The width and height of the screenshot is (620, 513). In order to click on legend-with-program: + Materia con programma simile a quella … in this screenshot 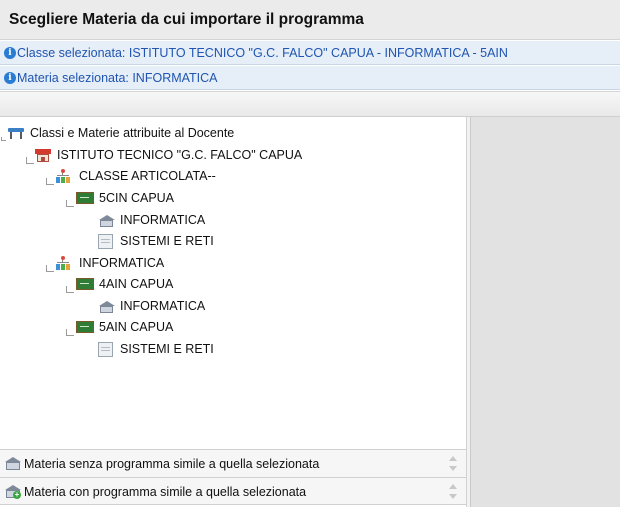, I will do `click(233, 491)`.